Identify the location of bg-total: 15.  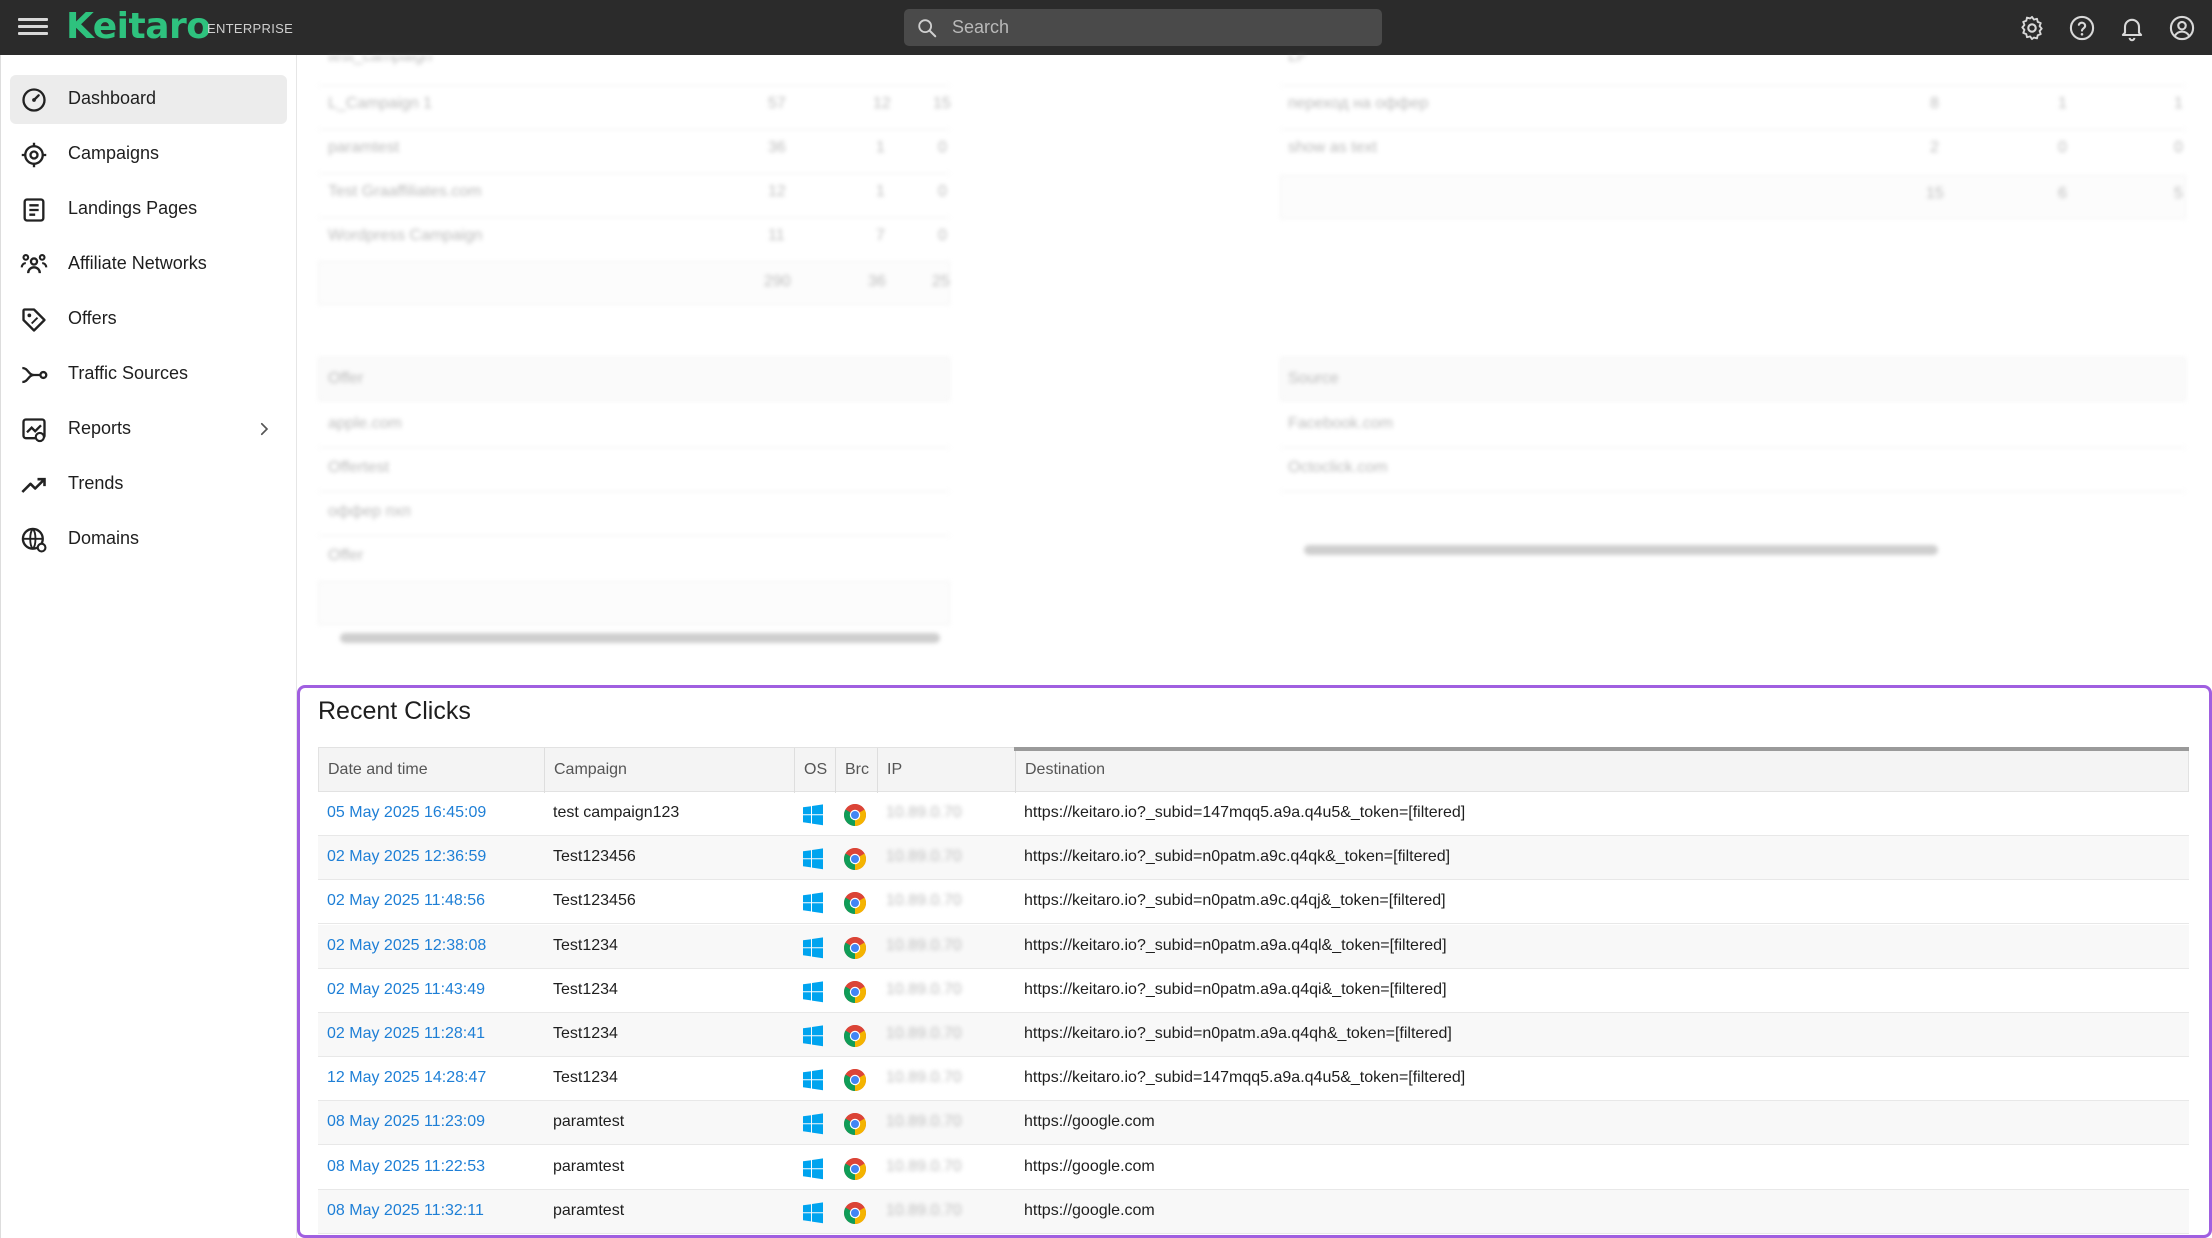
(1935, 193).